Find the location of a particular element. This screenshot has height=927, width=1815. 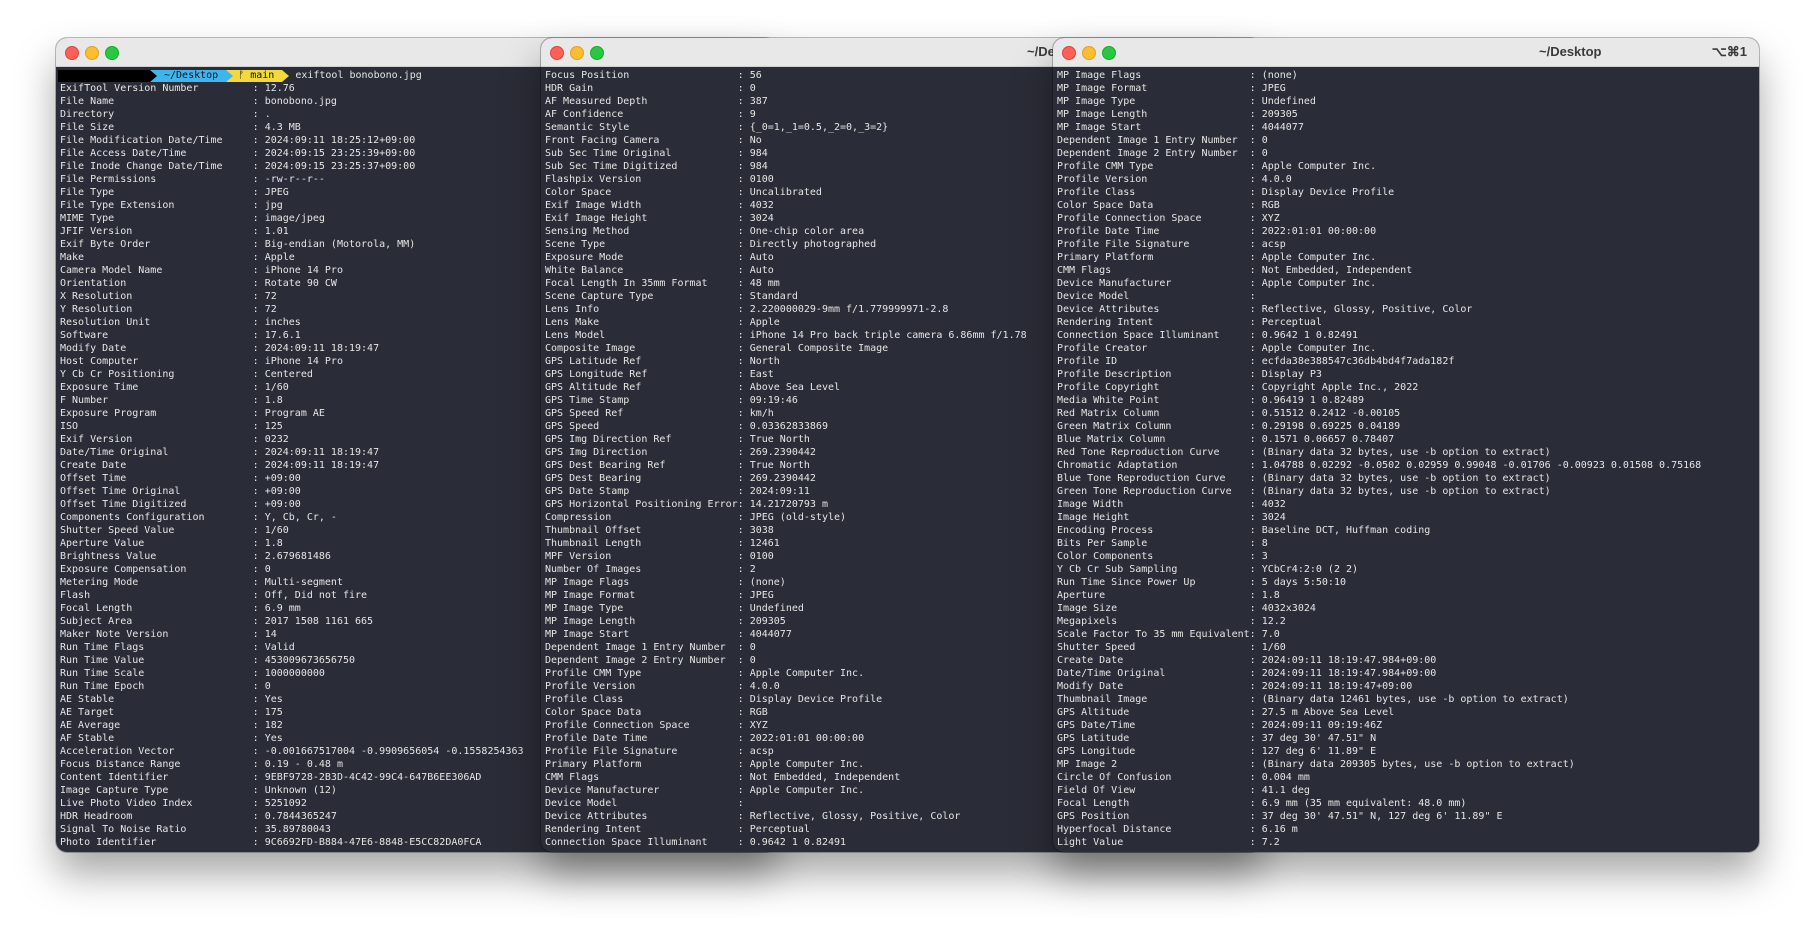

exif-line: MP Image Start : 4044077 is located at coordinates (1180, 127).